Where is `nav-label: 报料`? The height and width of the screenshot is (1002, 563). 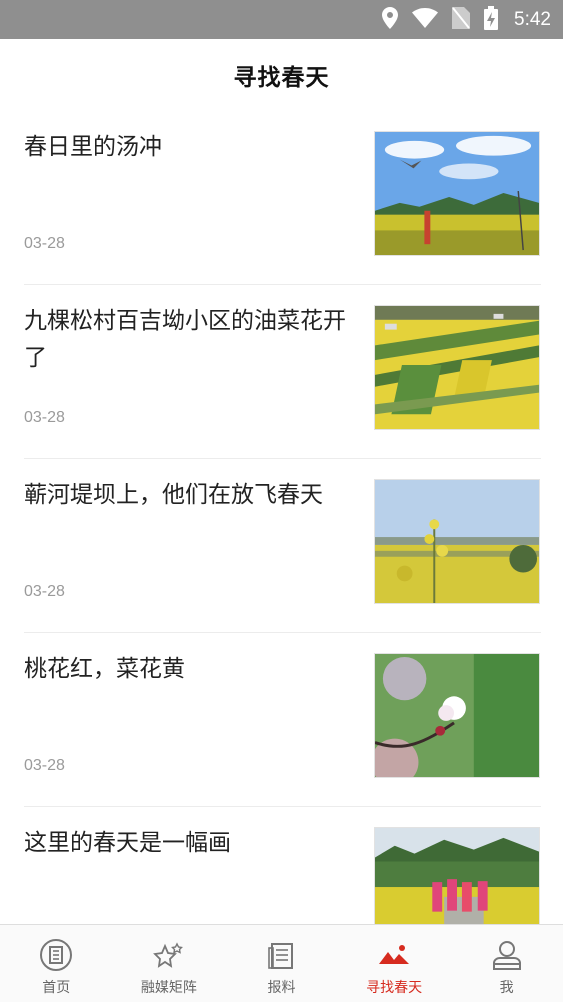 nav-label: 报料 is located at coordinates (281, 988).